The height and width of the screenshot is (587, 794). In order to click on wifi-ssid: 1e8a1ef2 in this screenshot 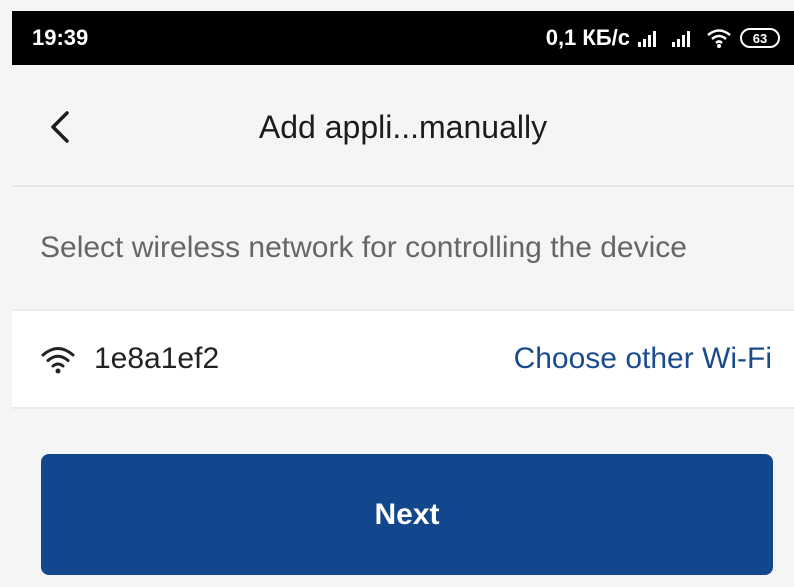, I will do `click(157, 358)`.